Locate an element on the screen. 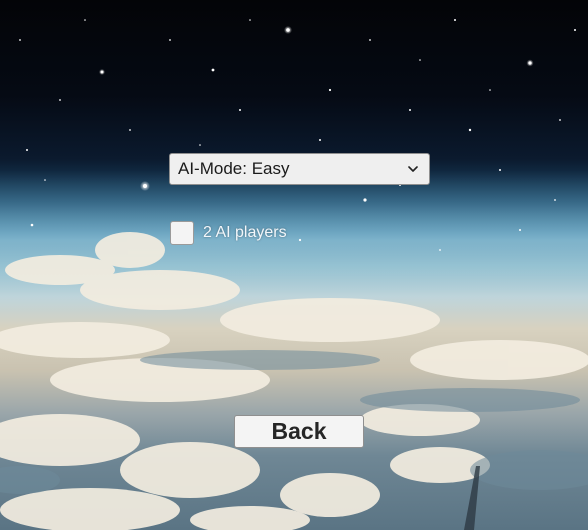 This screenshot has height=530, width=588. chevron-down-icon is located at coordinates (413, 169).